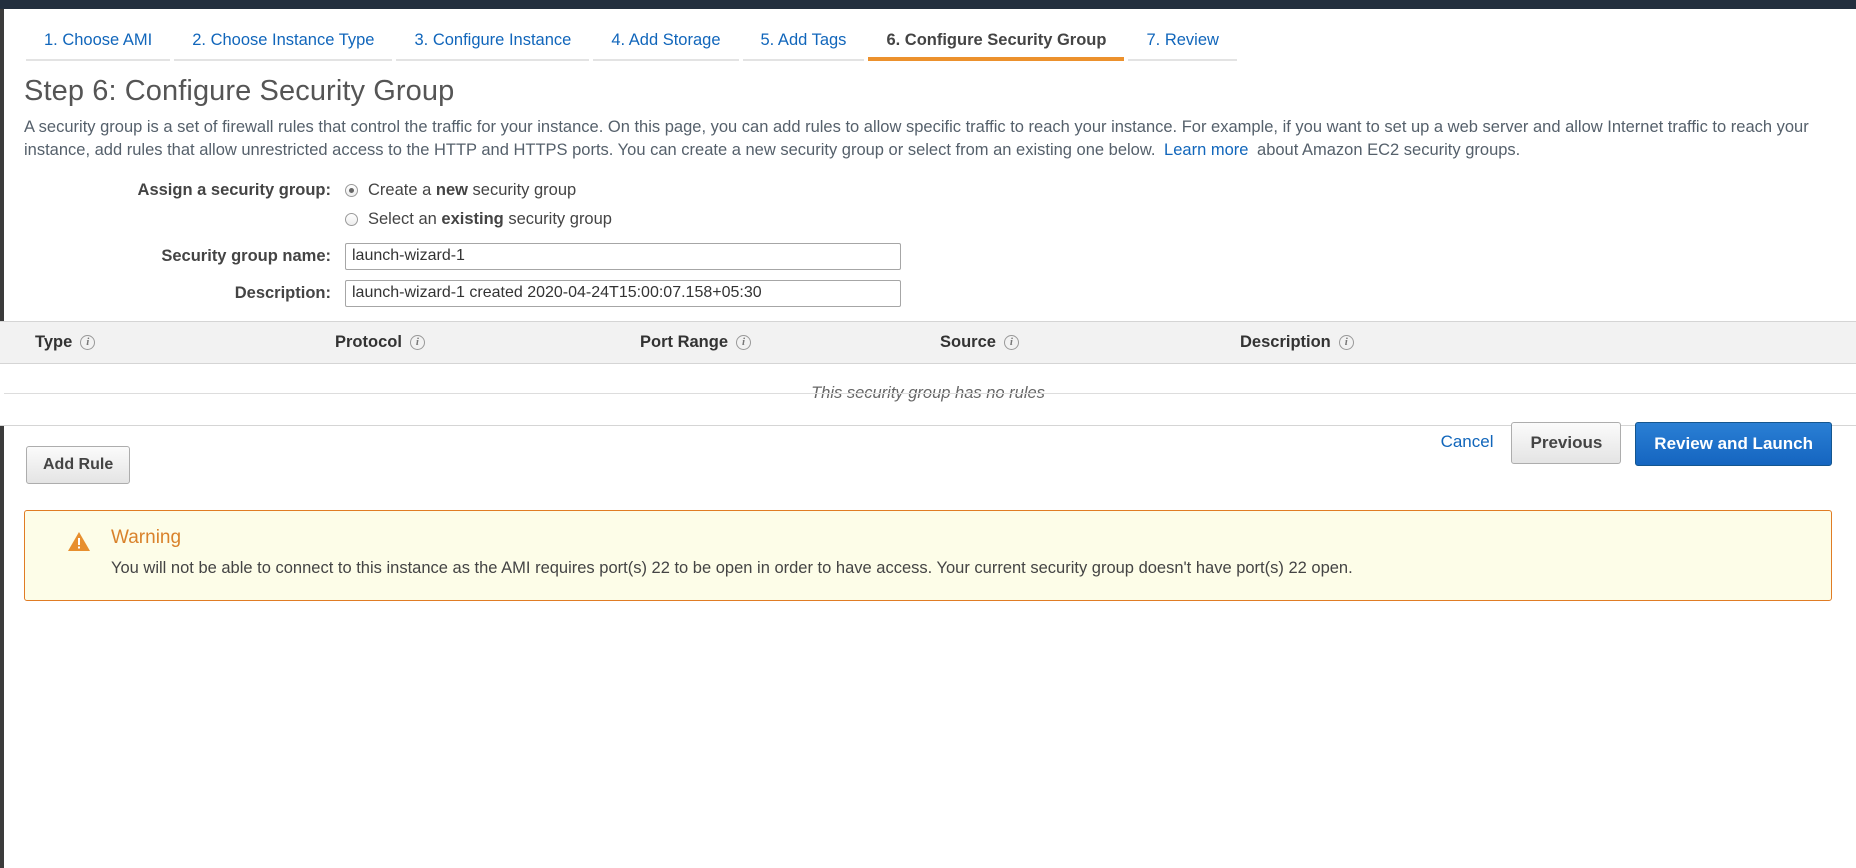  What do you see at coordinates (557, 218) in the screenshot?
I see `radio-select-existing-suffix: security group` at bounding box center [557, 218].